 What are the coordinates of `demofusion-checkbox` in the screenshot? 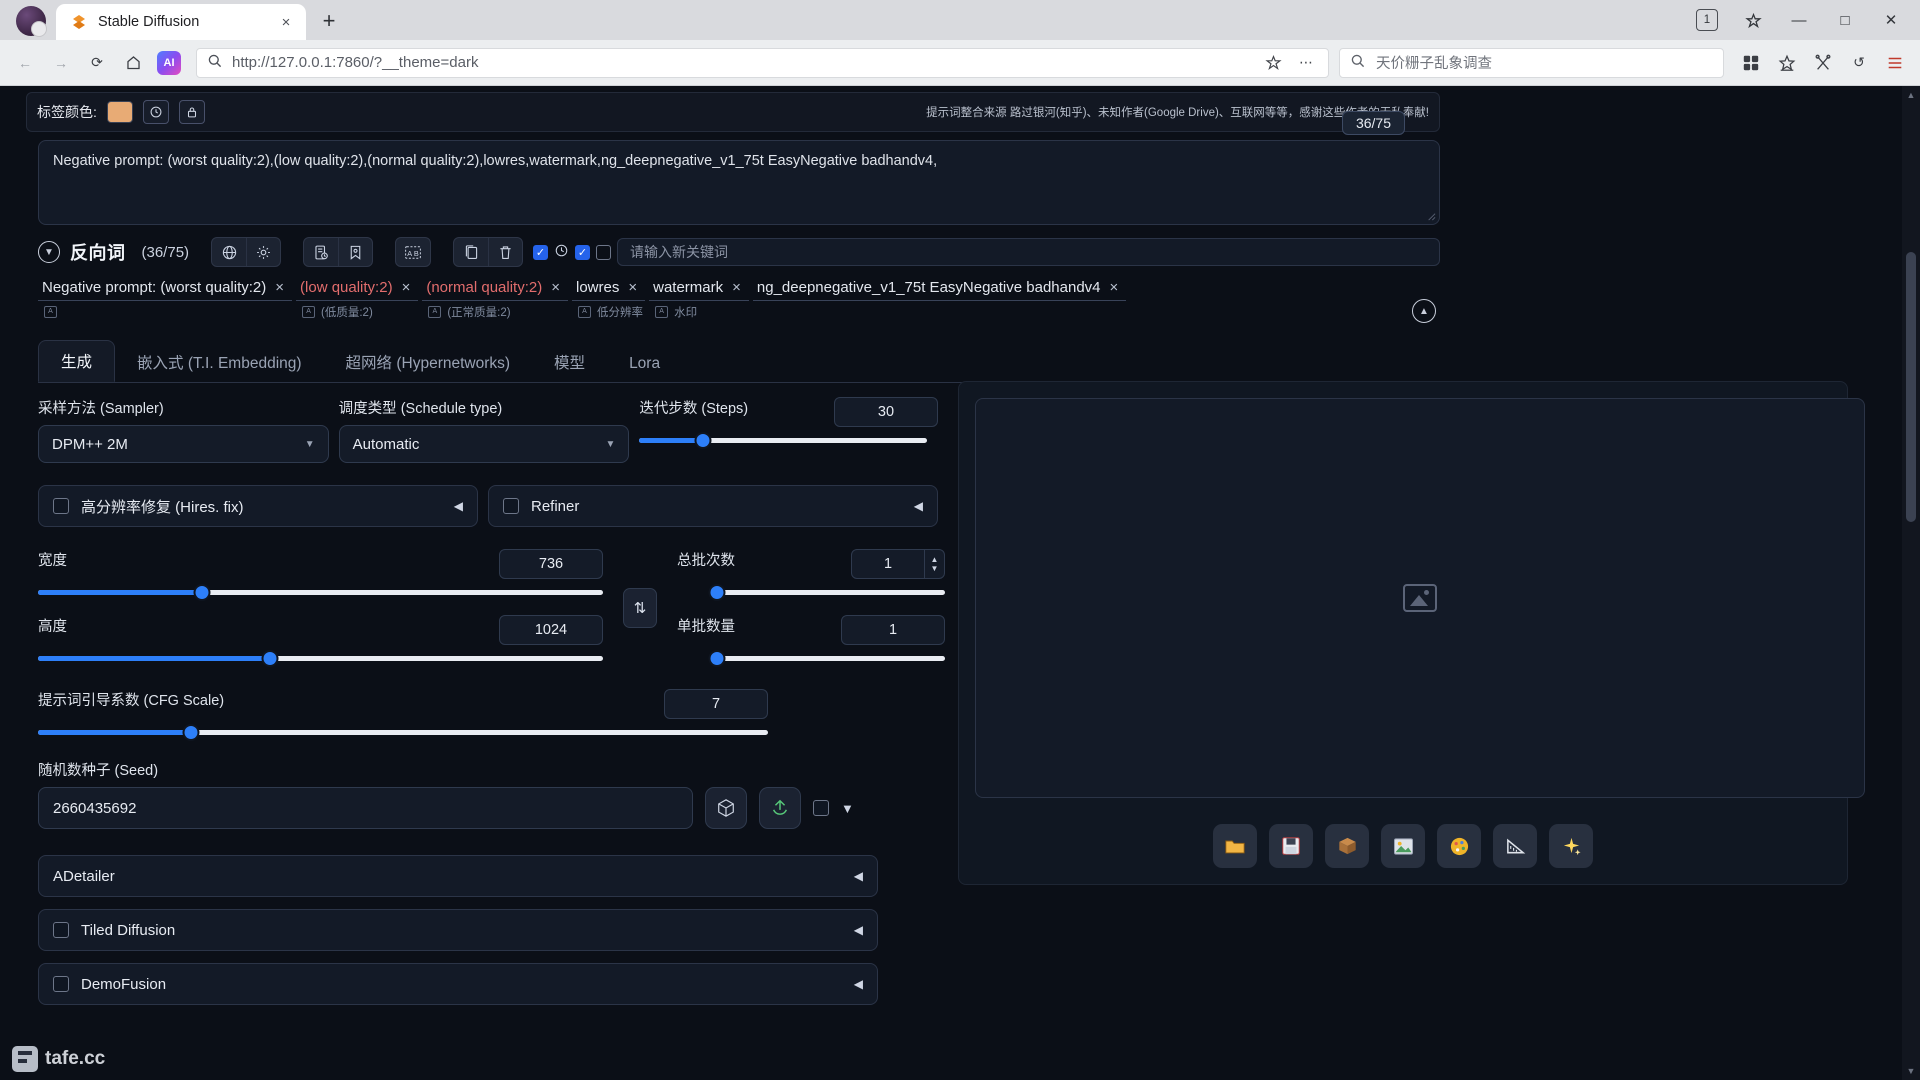 It's located at (61, 984).